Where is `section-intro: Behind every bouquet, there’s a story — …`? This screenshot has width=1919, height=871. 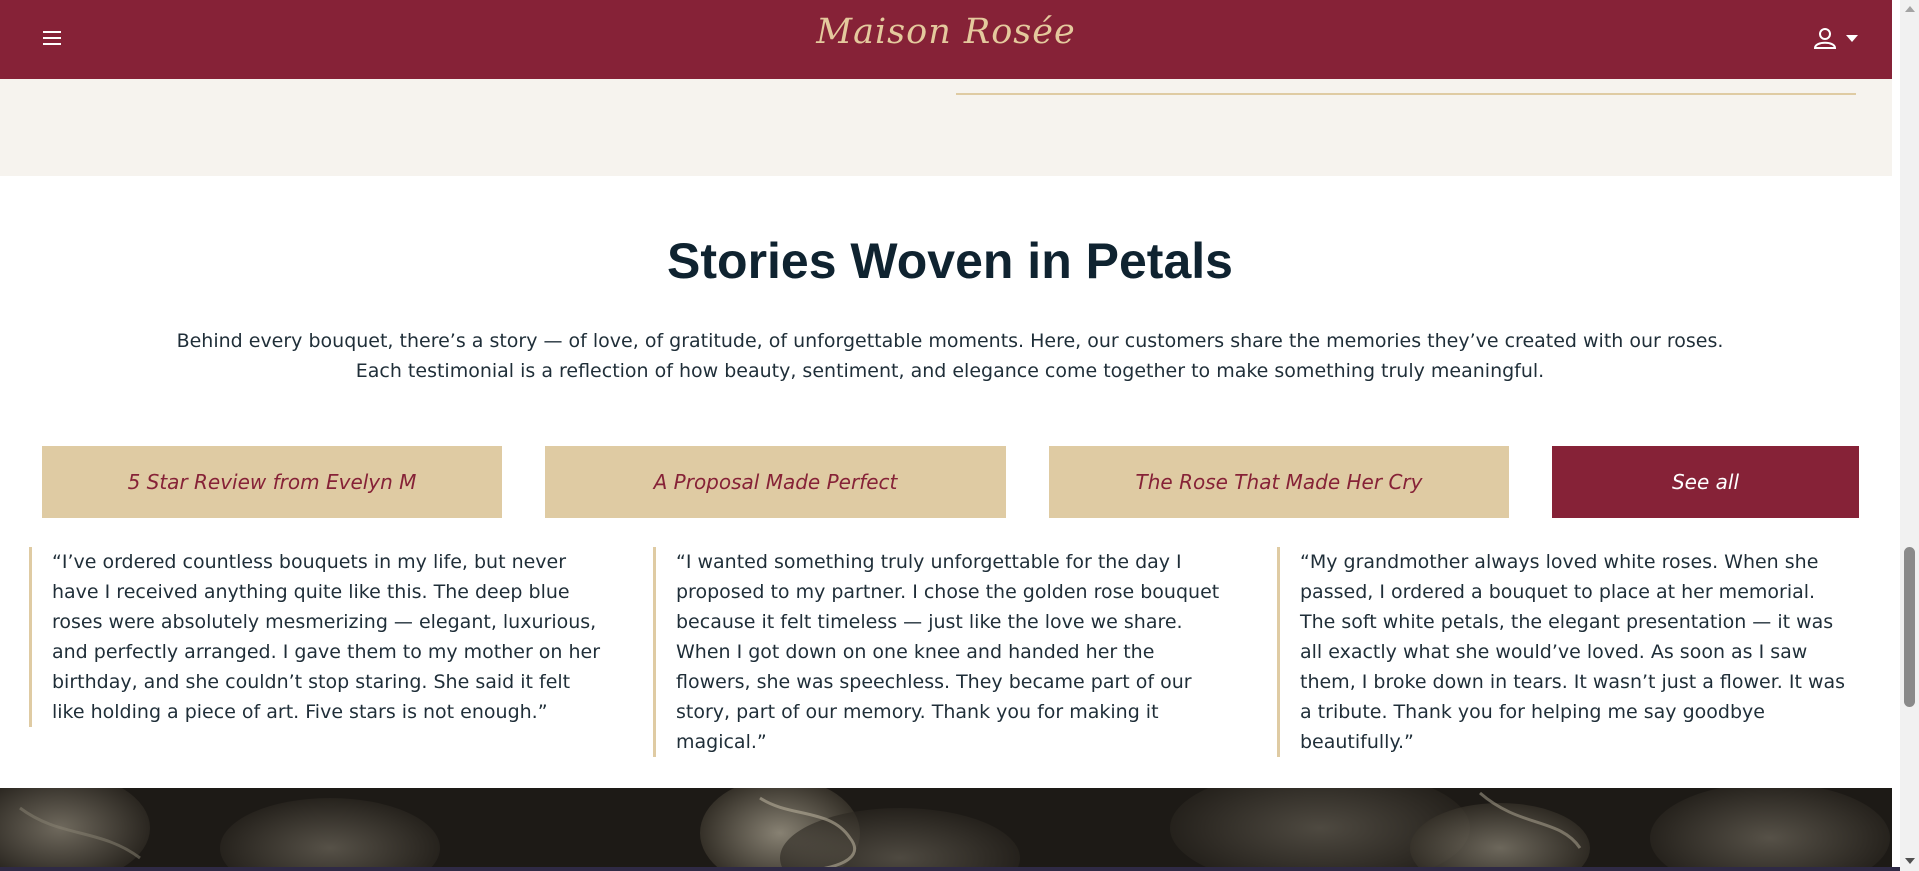
section-intro: Behind every bouquet, there’s a story — … is located at coordinates (950, 356).